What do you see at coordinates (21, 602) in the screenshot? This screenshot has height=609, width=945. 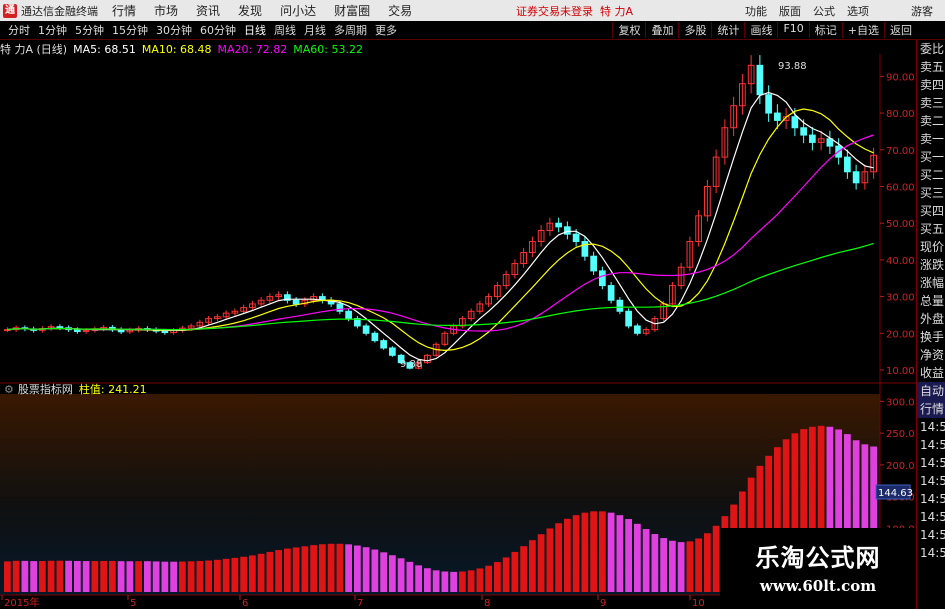 I see `x-tick-label: 2015年` at bounding box center [21, 602].